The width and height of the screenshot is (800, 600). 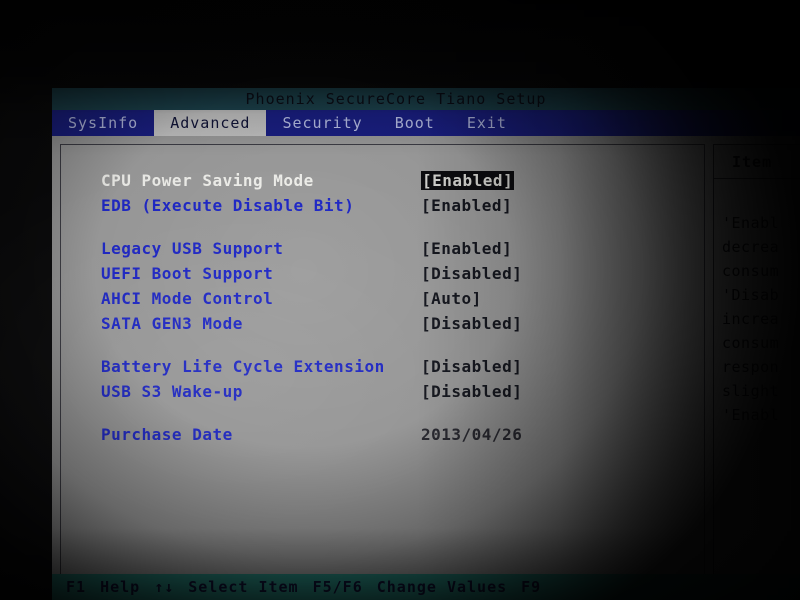 I want to click on setting-label: Battery Life Cycle Extension, so click(x=243, y=366).